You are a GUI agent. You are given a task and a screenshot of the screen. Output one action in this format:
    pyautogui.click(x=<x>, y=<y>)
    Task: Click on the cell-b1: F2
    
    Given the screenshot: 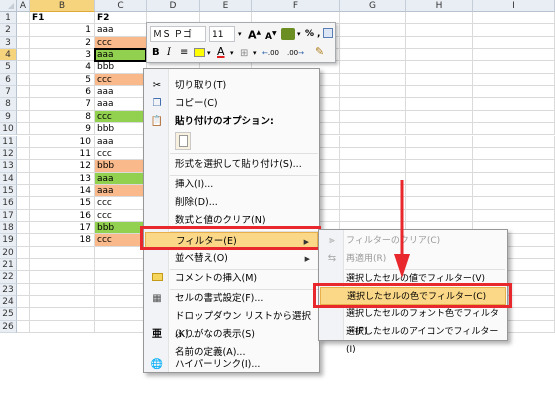 What is the action you would take?
    pyautogui.click(x=121, y=18)
    